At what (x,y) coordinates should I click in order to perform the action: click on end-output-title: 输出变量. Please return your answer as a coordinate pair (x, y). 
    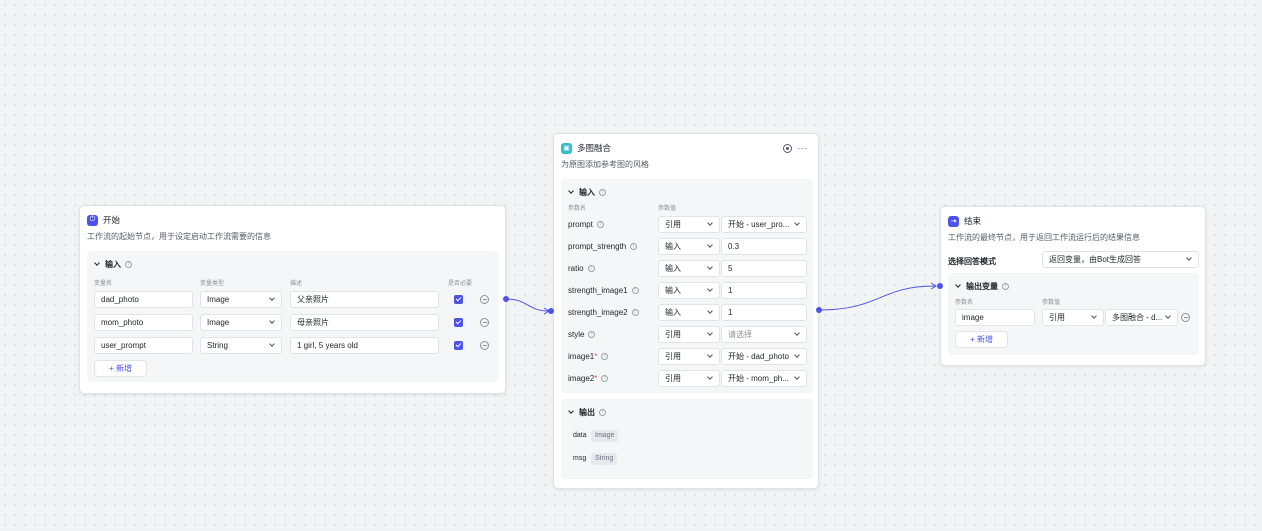
    Looking at the image, I should click on (982, 286).